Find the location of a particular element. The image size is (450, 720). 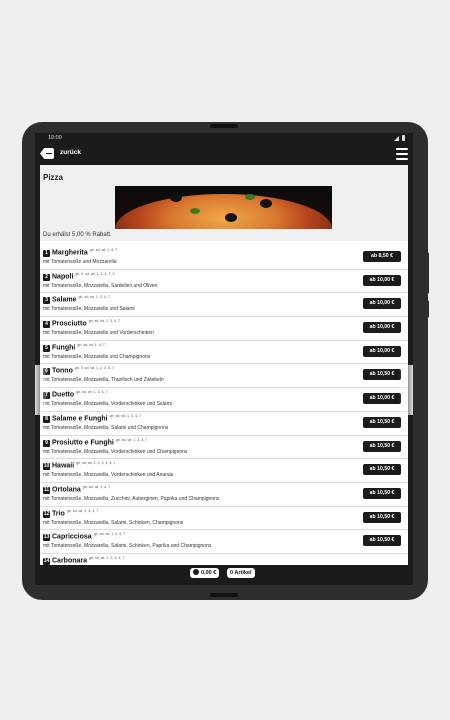

product-name-line: Napoli gh, fi, sd, wt, 1, 3, 4, 7, 9 is located at coordinates (83, 276).